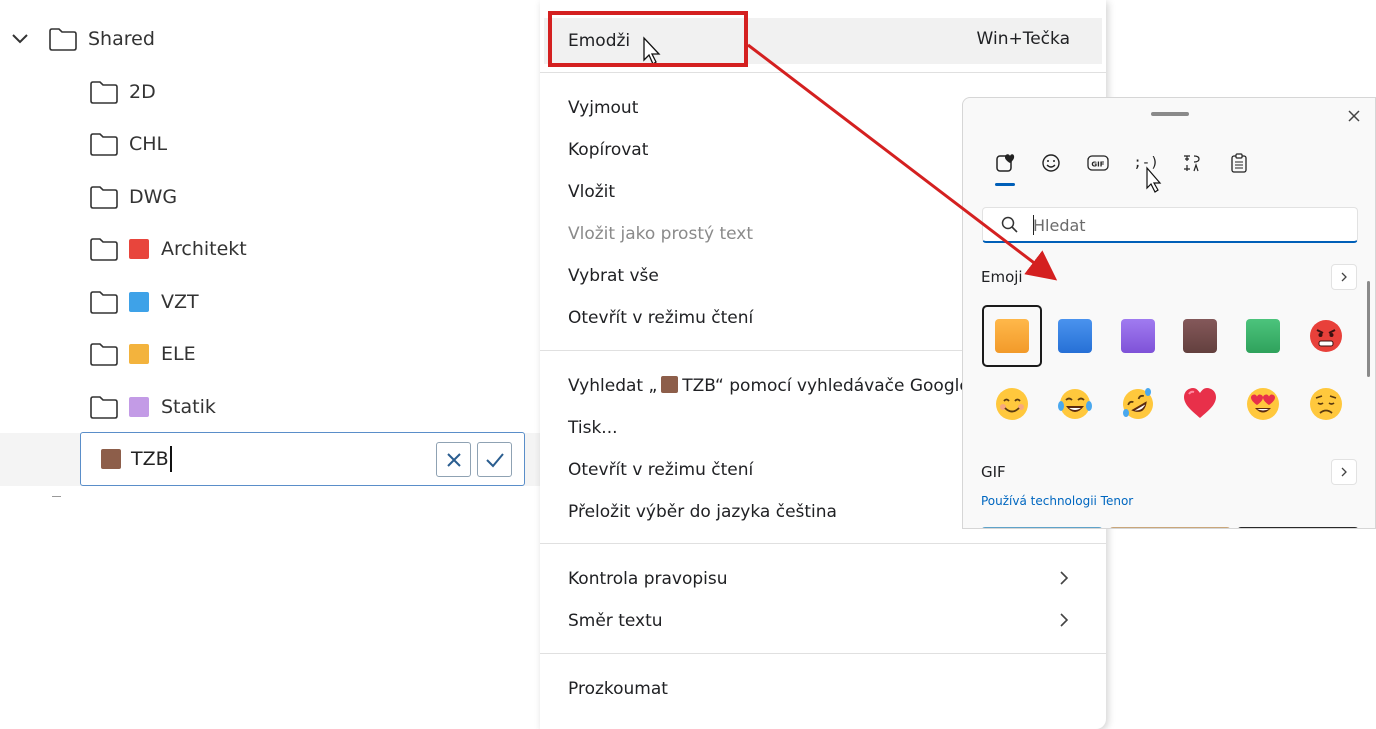  Describe the element at coordinates (648, 579) in the screenshot. I see `menu-item-spellcheck: Kontrola pravopisu` at that location.